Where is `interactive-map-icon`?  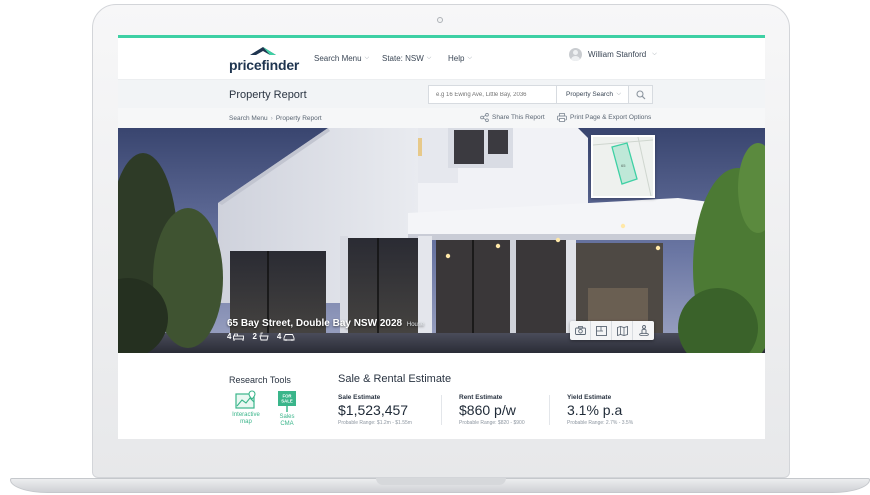
interactive-map-icon is located at coordinates (245, 399).